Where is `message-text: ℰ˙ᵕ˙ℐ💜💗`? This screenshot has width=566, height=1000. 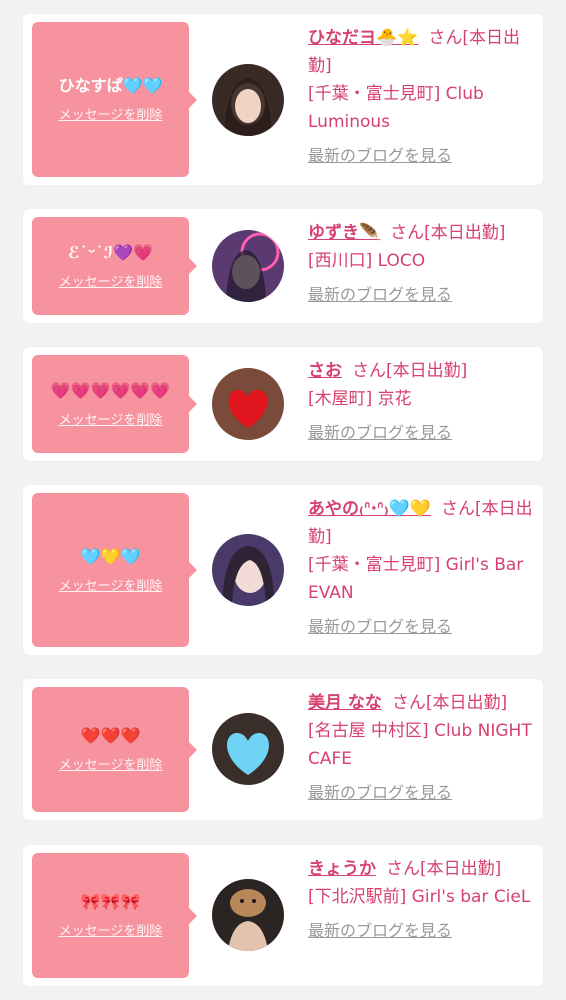 message-text: ℰ˙ᵕ˙ℐ💜💗 is located at coordinates (110, 252).